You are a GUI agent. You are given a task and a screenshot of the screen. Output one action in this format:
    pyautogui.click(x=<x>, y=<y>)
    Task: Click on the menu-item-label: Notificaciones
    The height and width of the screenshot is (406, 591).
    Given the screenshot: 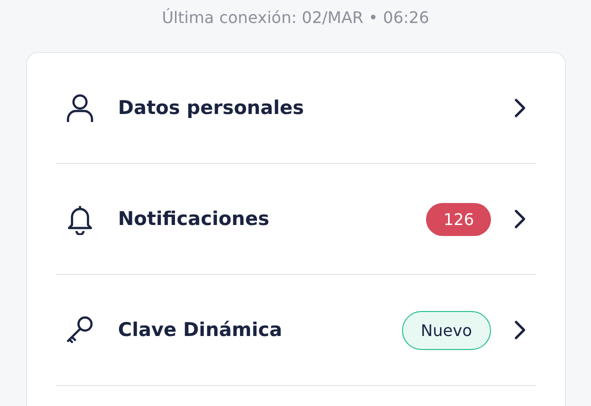 What is the action you would take?
    pyautogui.click(x=194, y=219)
    